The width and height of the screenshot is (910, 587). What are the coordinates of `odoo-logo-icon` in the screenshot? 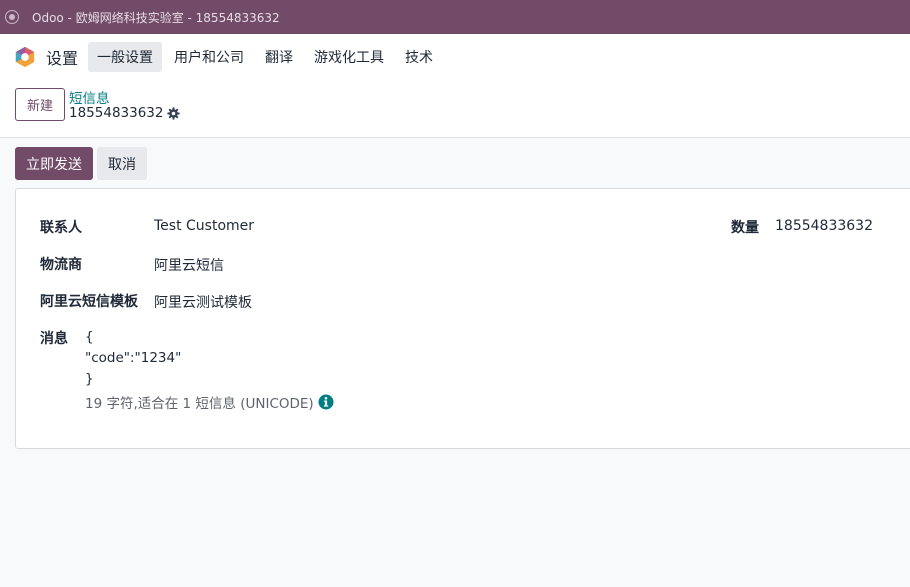 It's located at (25, 57).